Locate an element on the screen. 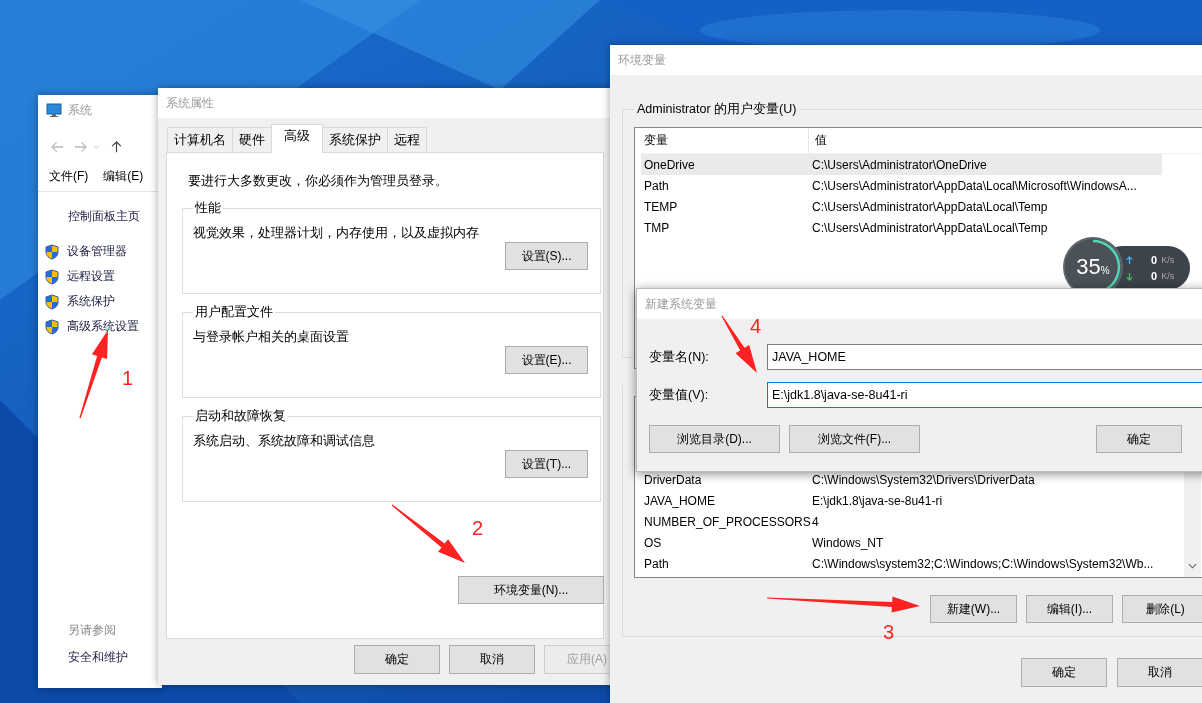  table-cell-text: DriverData is located at coordinates (673, 479).